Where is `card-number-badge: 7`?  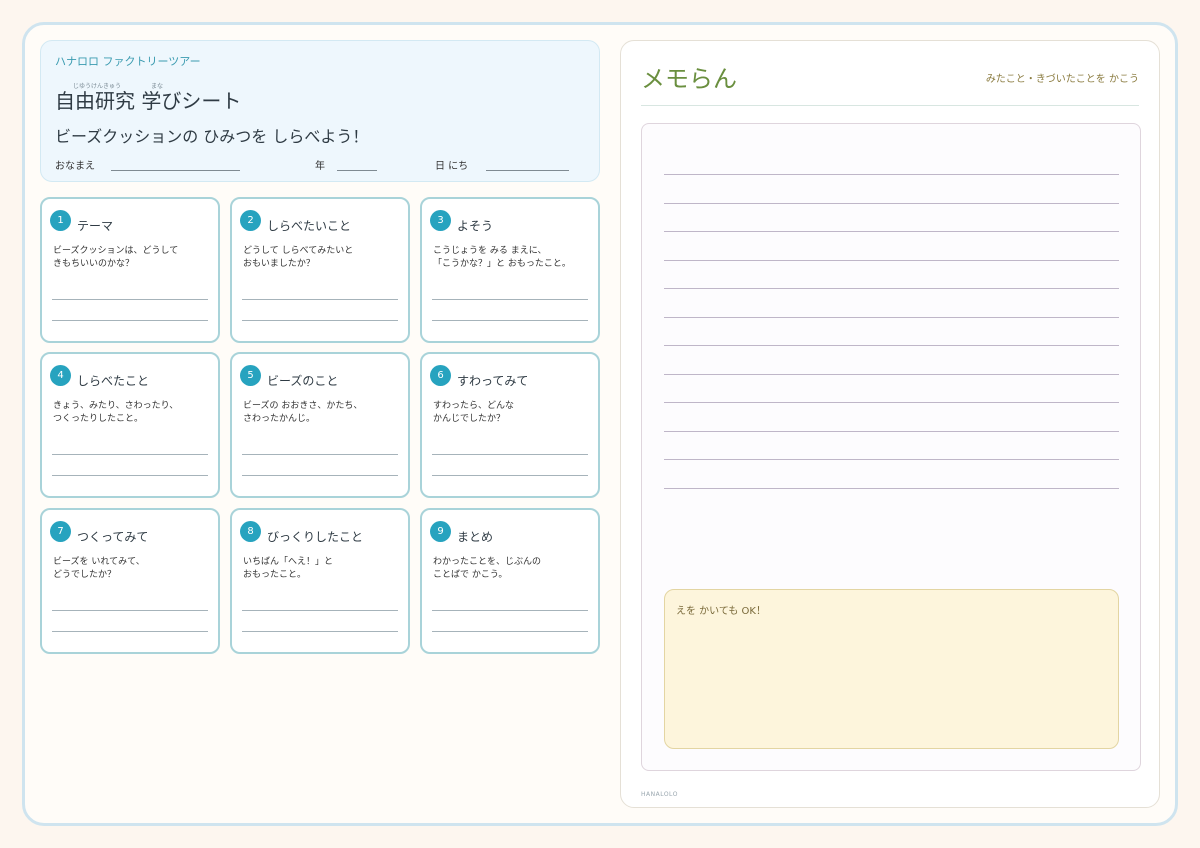 card-number-badge: 7 is located at coordinates (60, 531).